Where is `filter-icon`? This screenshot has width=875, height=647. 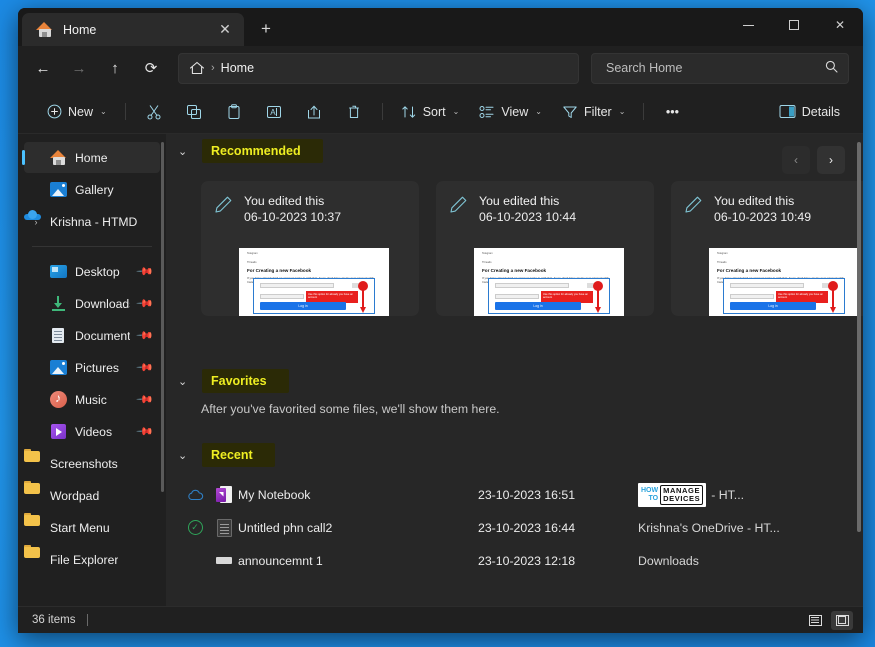
filter-icon is located at coordinates (570, 112).